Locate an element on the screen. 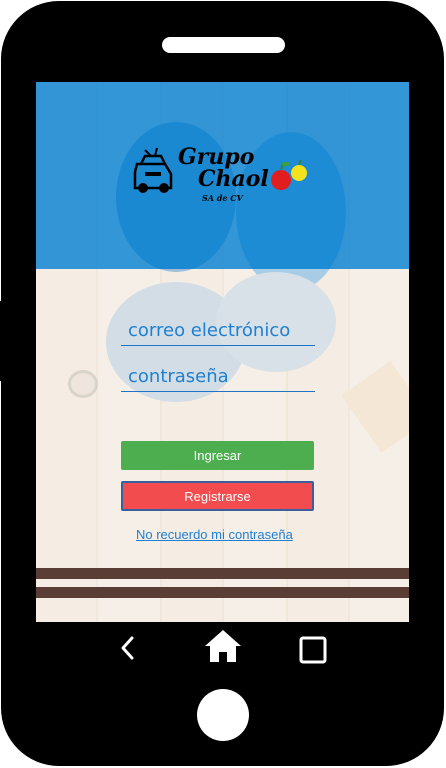 The height and width of the screenshot is (768, 446). forgot-password-link: No recuerdo mi contraseña is located at coordinates (214, 534).